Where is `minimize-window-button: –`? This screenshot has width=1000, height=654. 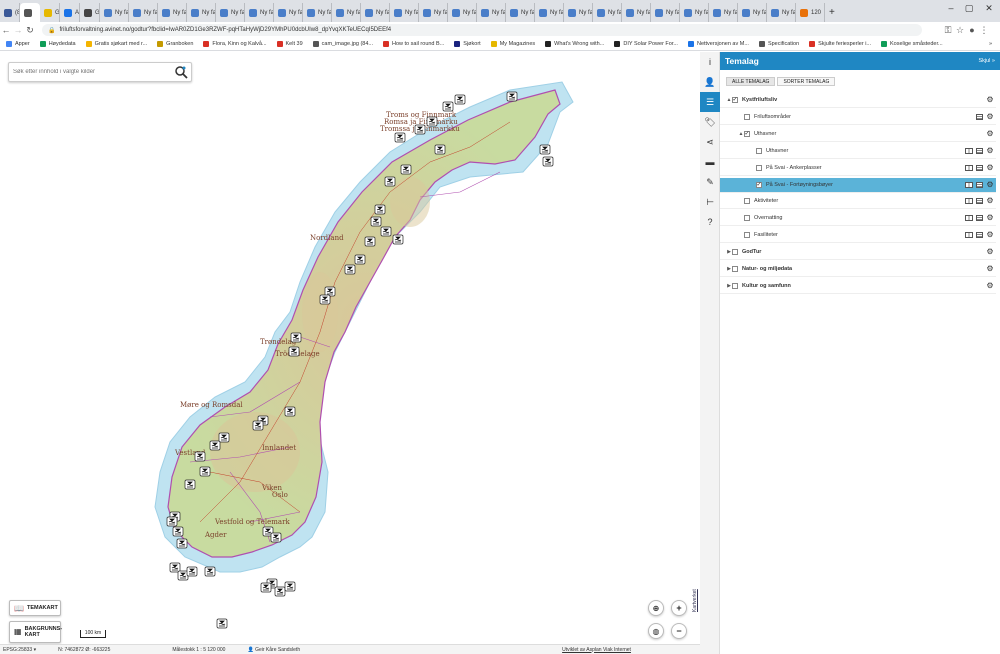 minimize-window-button: – is located at coordinates (951, 8).